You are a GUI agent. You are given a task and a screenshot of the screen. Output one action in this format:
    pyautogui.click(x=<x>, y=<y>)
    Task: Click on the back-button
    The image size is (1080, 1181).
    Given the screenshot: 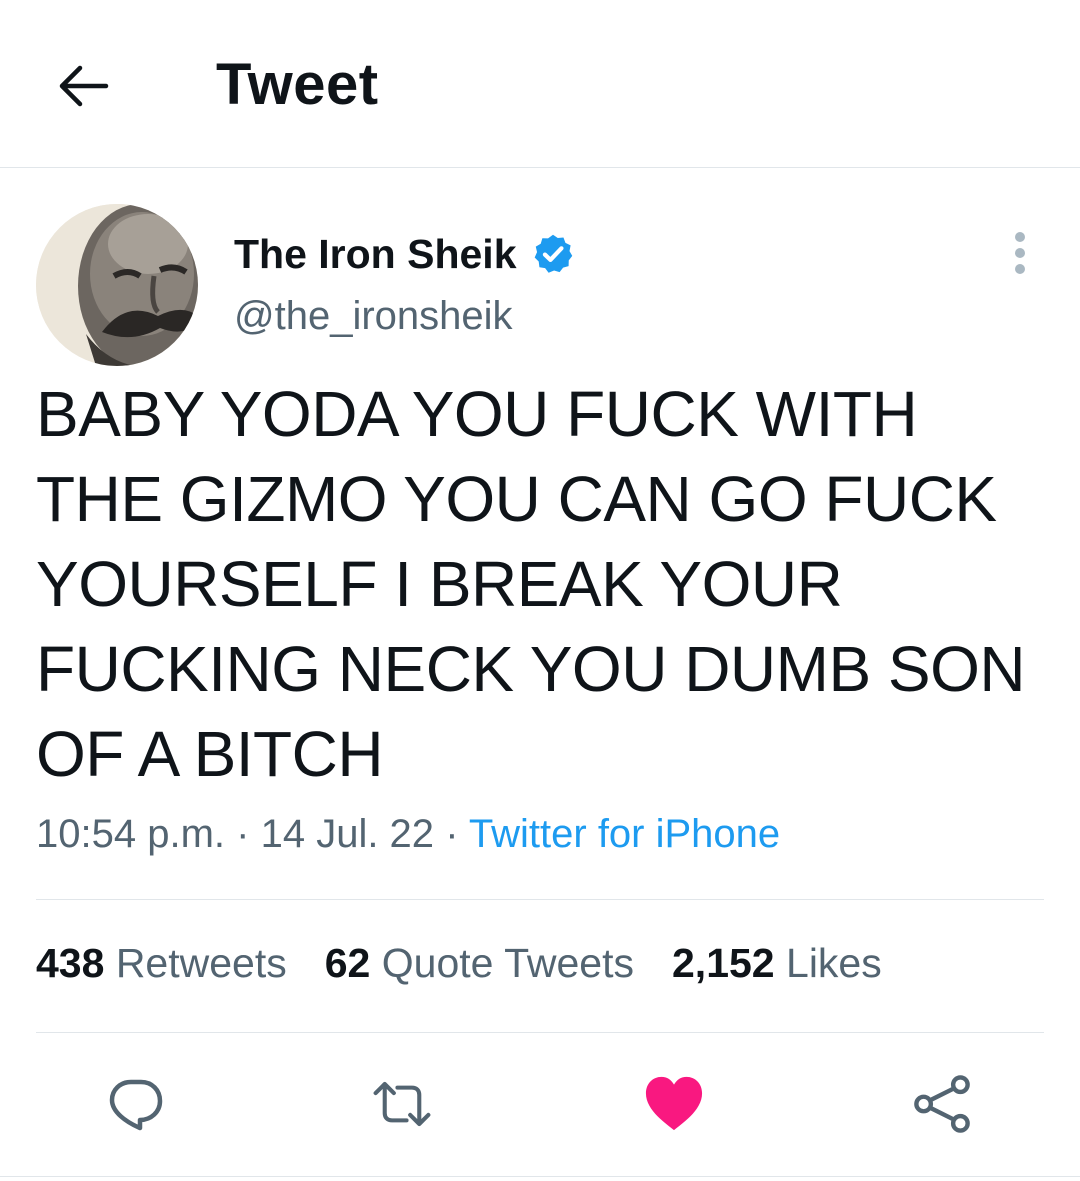 What is the action you would take?
    pyautogui.click(x=84, y=86)
    